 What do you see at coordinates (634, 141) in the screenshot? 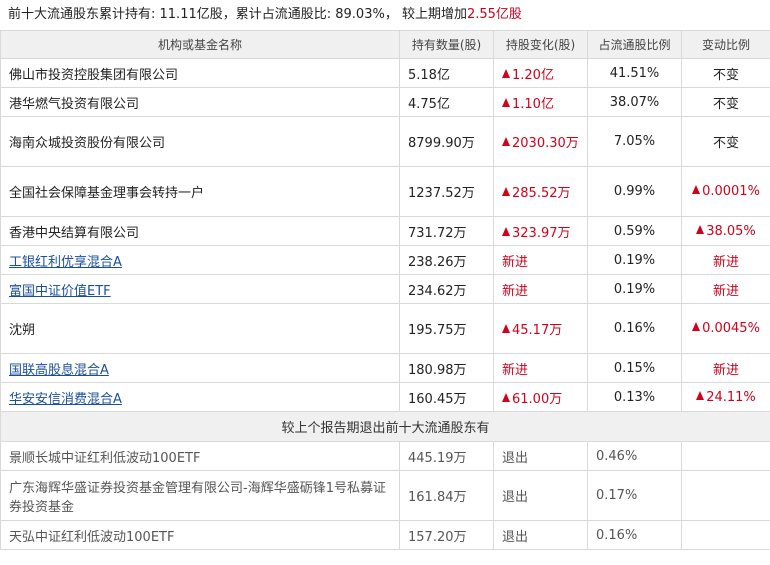
I see `float-ratio: 7.05%` at bounding box center [634, 141].